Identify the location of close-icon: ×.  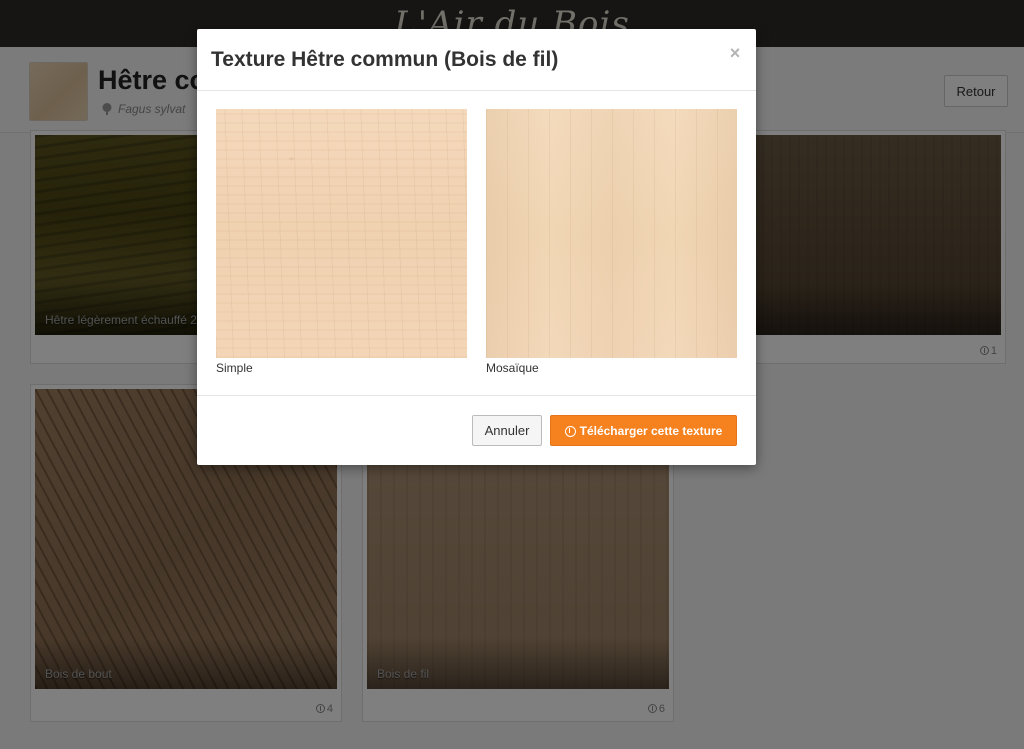
(735, 53).